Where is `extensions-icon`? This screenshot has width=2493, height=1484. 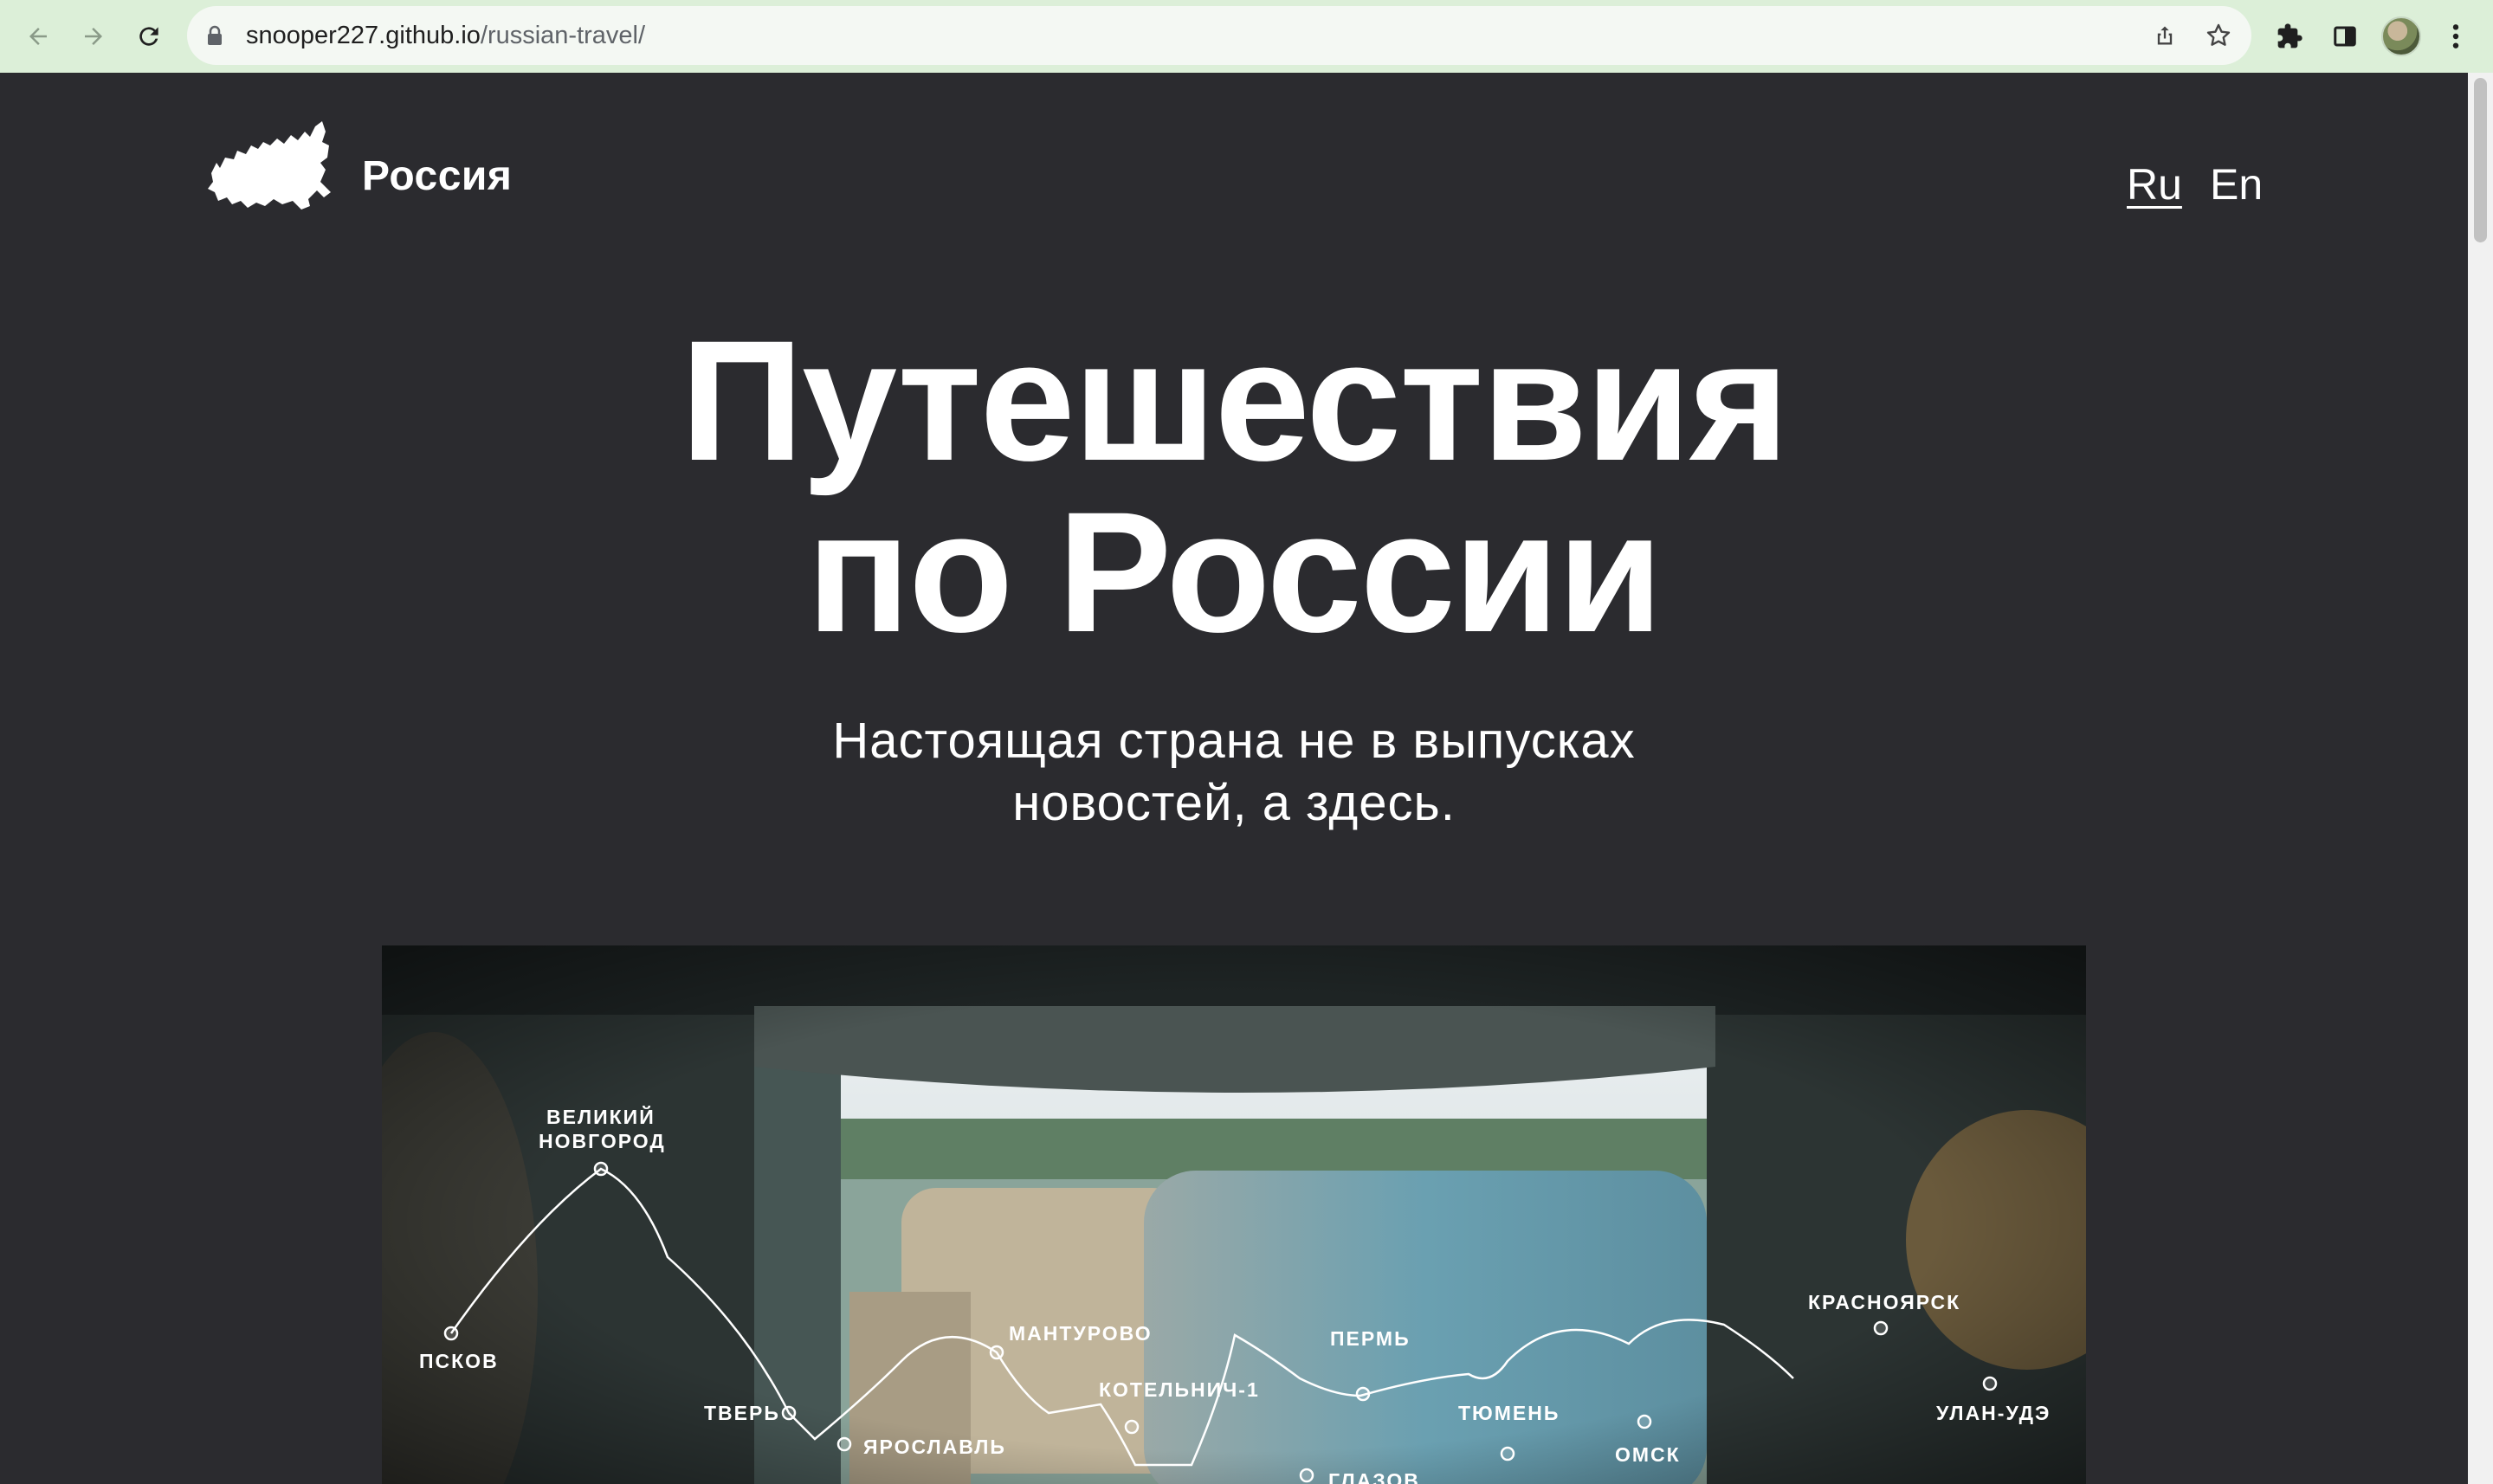 extensions-icon is located at coordinates (2290, 35).